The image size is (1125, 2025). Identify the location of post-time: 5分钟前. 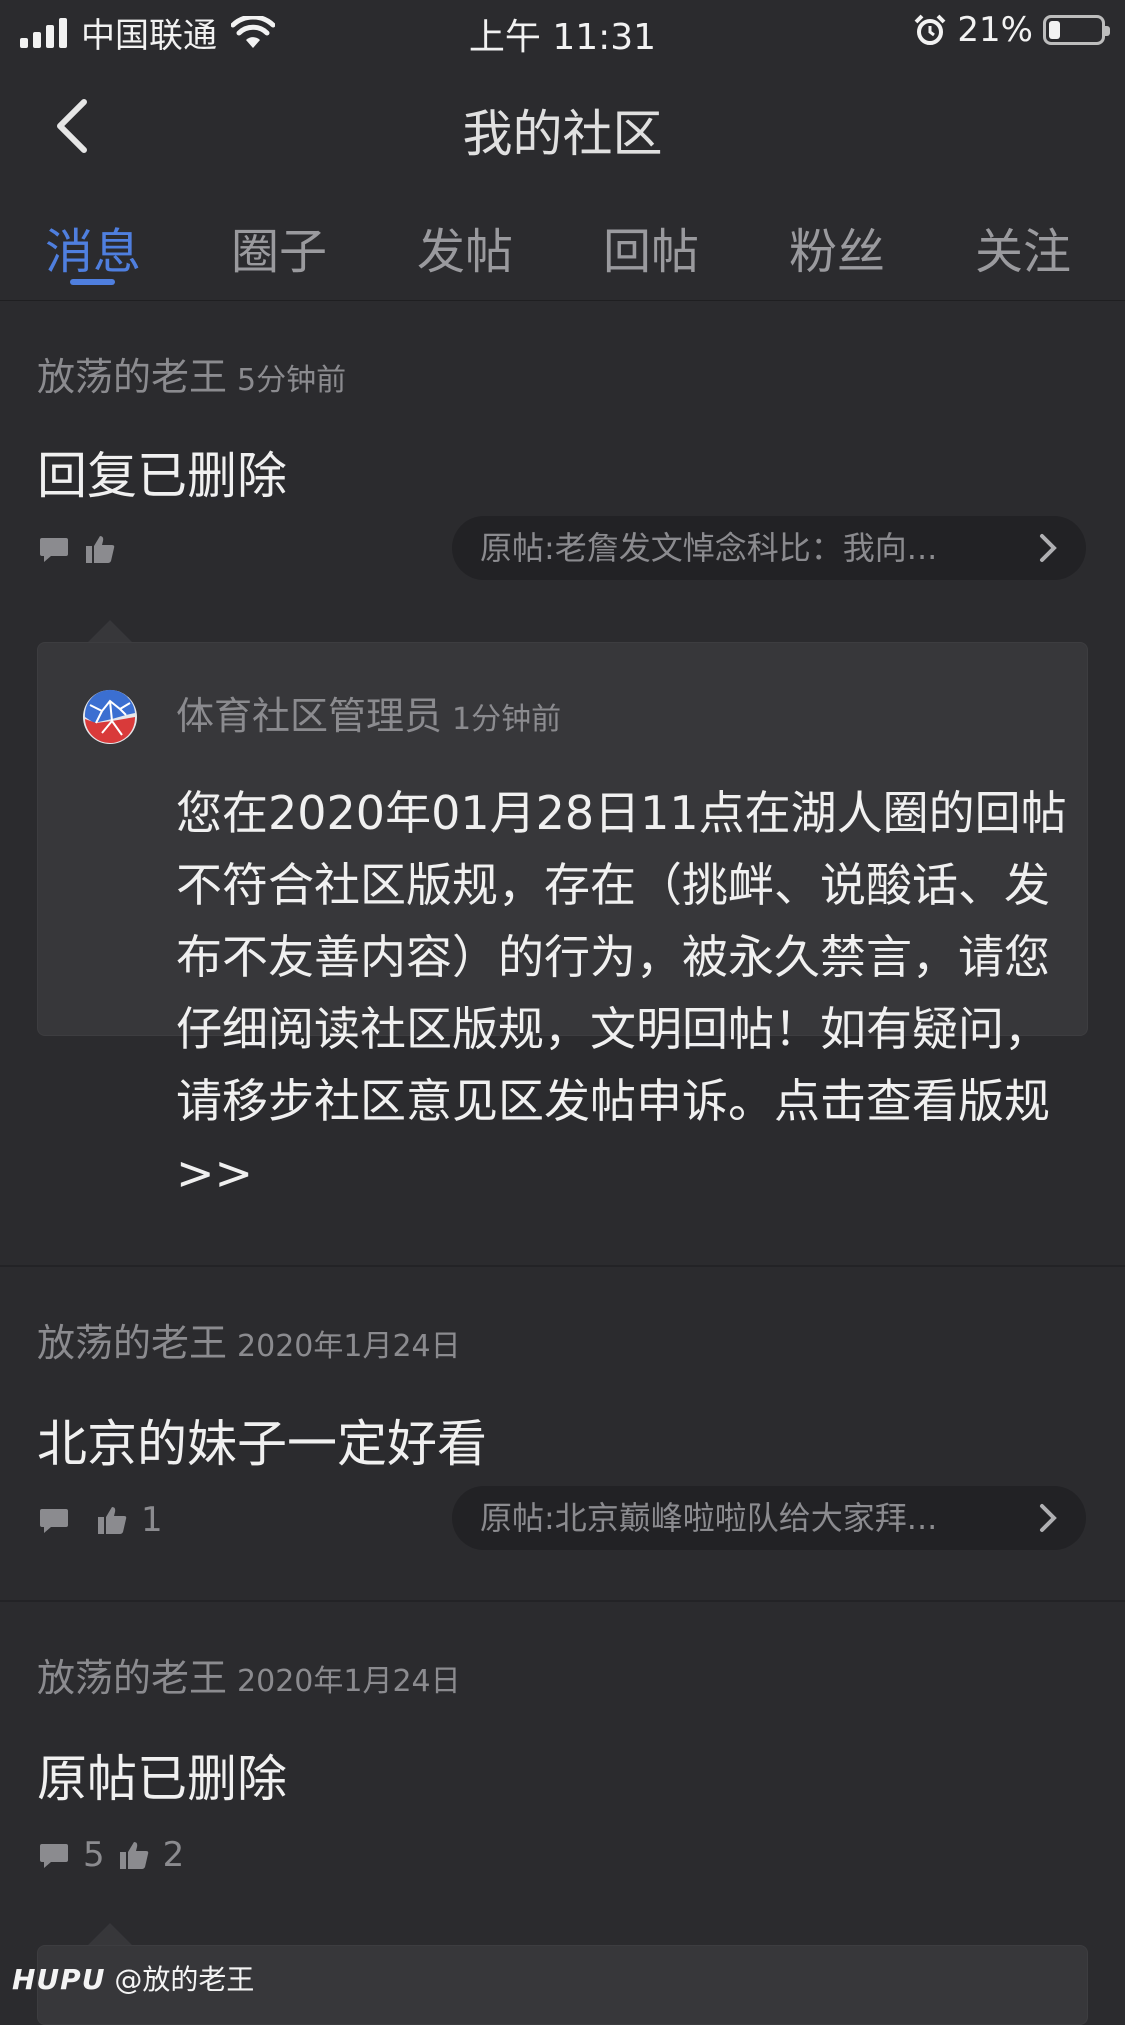
(292, 380).